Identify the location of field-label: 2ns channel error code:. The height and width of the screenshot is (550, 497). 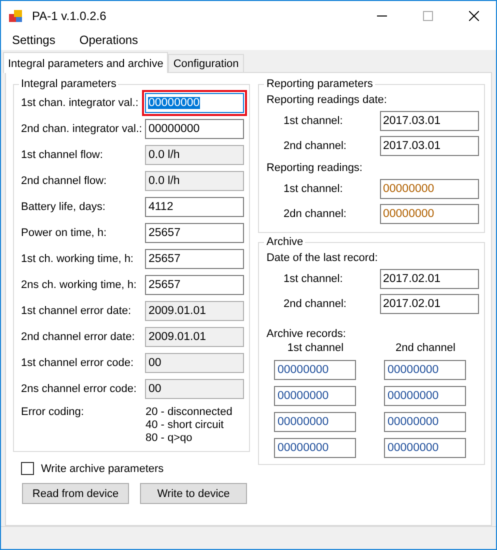
(79, 389).